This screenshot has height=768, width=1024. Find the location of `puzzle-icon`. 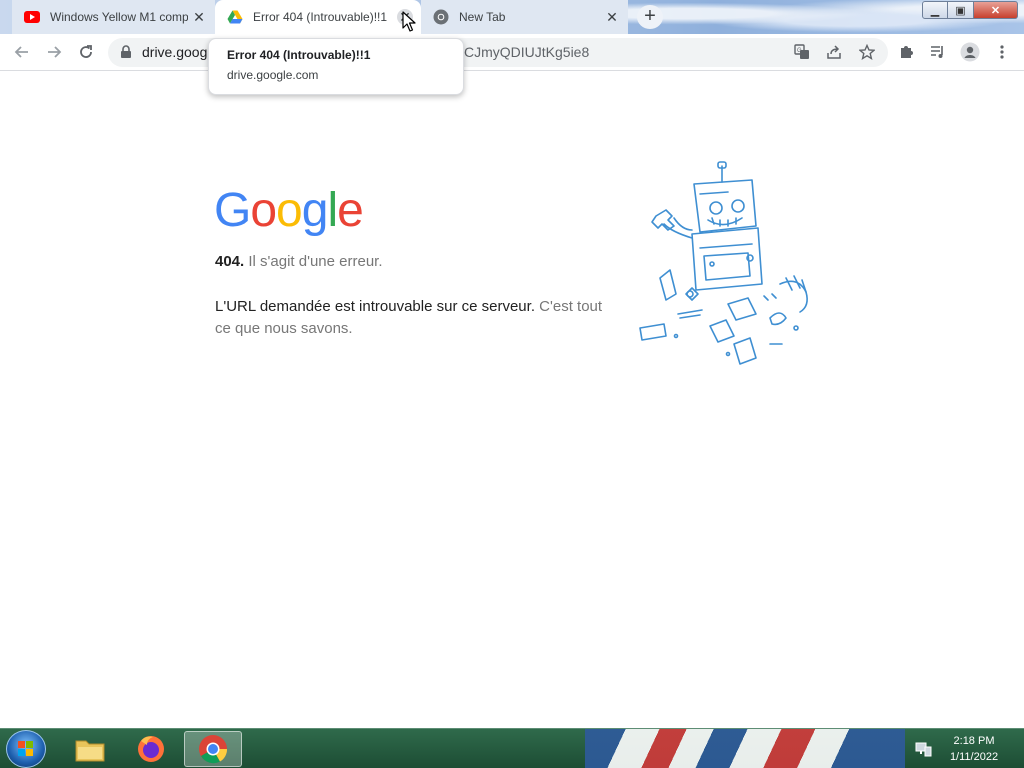

puzzle-icon is located at coordinates (907, 52).